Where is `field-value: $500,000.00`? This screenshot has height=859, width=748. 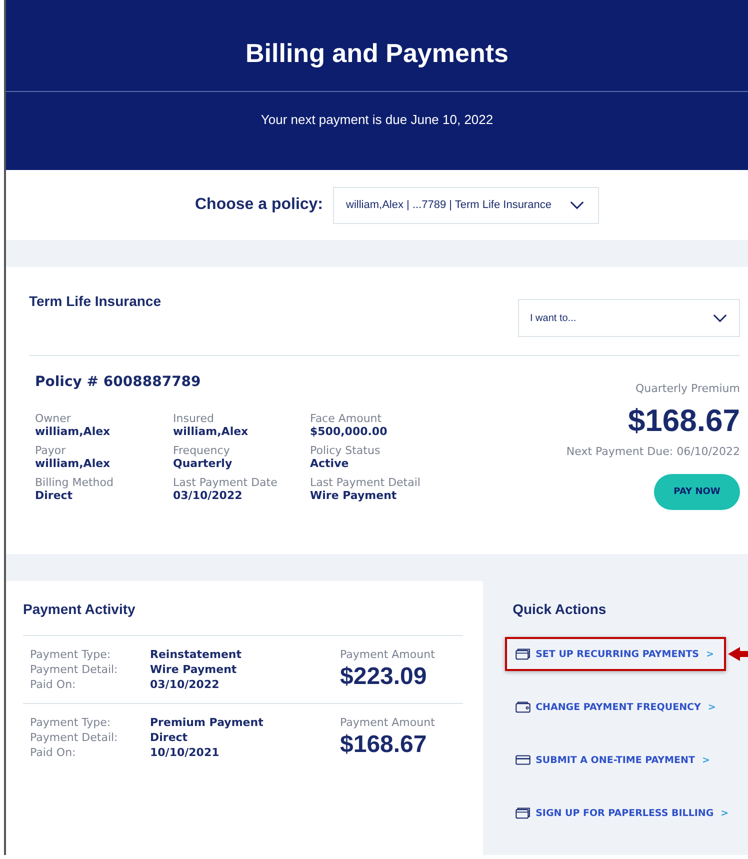
field-value: $500,000.00 is located at coordinates (349, 431).